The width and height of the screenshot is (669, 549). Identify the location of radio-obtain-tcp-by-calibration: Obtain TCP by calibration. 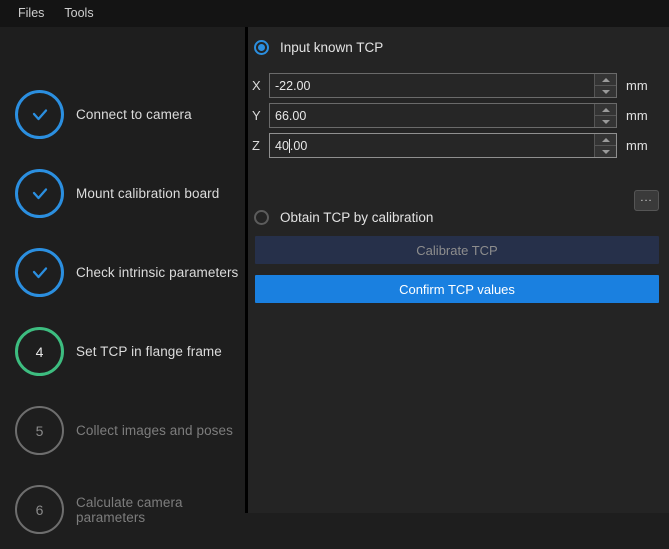
(343, 217).